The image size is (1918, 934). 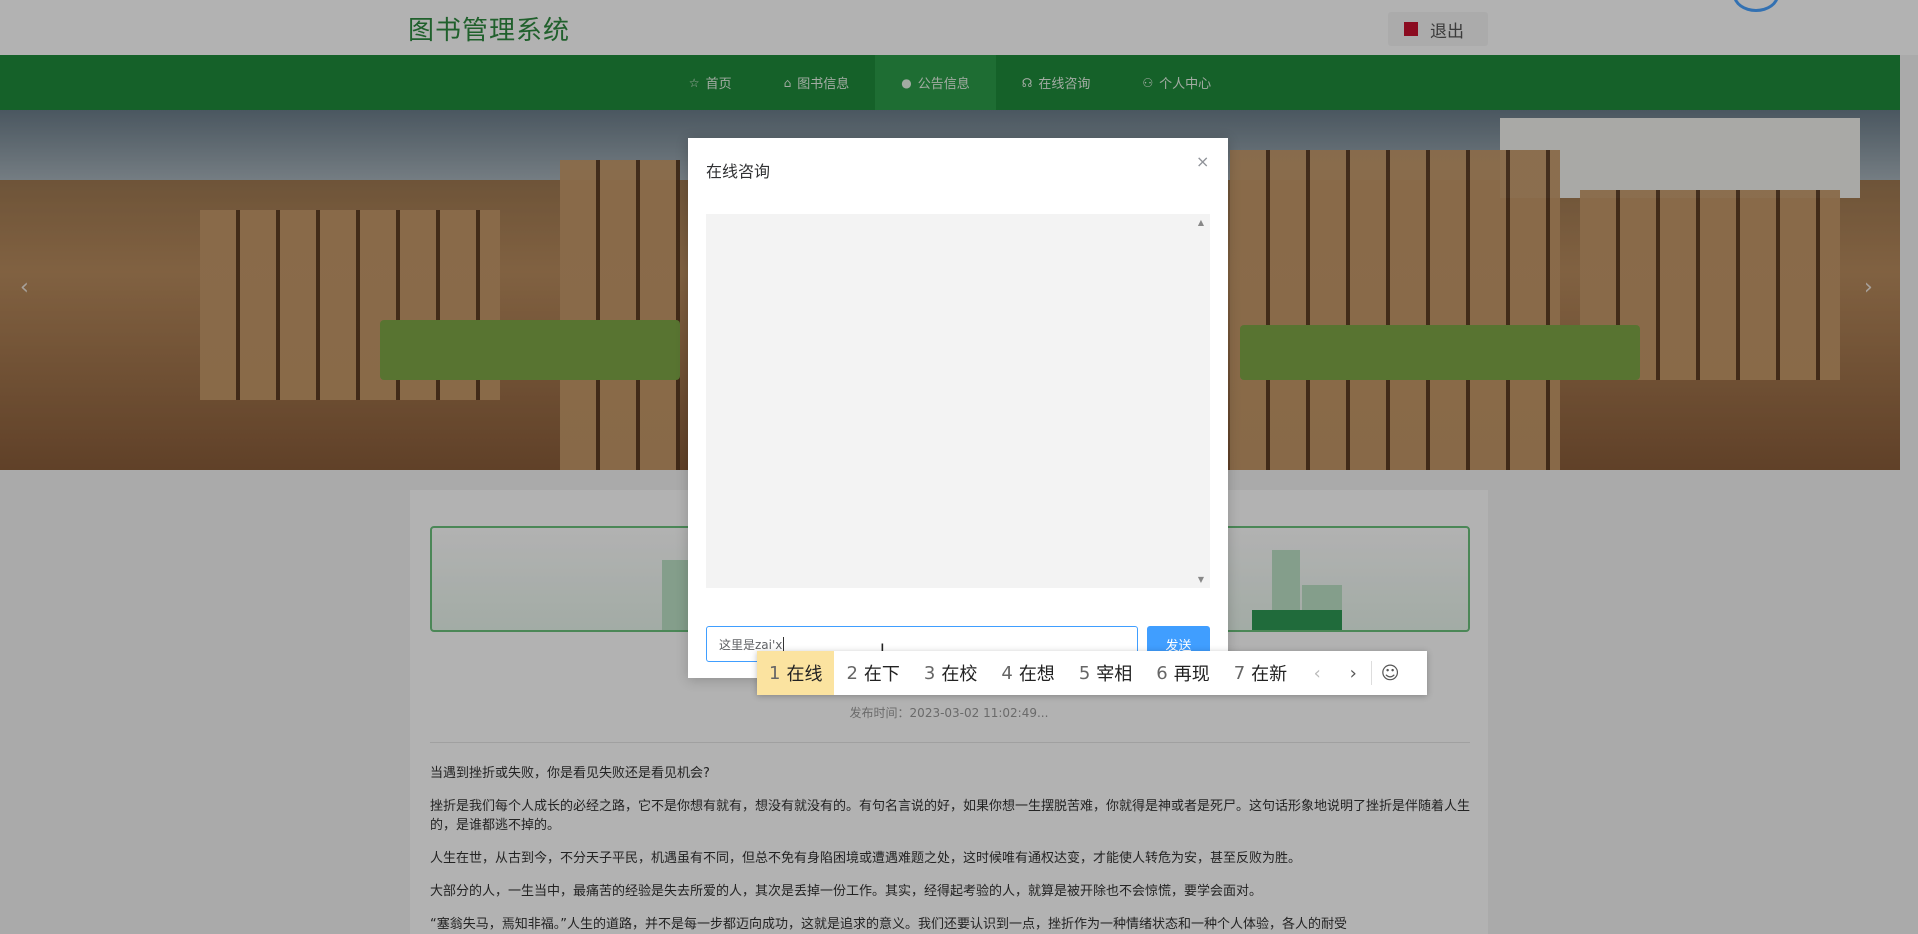 I want to click on candidate-text: 在校, so click(x=959, y=674).